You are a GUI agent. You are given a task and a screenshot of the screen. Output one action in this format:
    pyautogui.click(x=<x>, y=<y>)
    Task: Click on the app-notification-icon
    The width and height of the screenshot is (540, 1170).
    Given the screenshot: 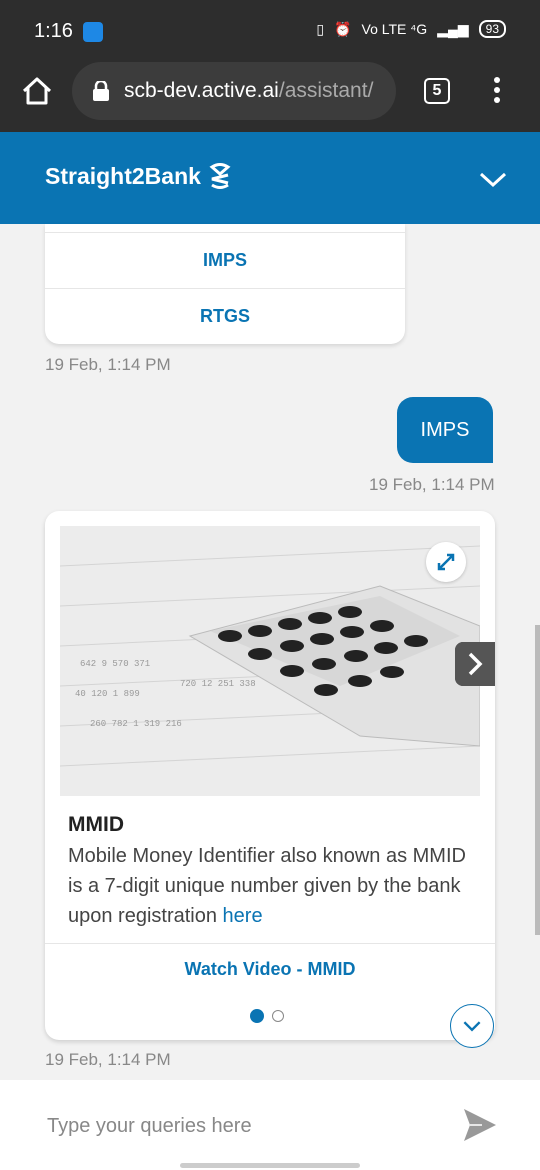 What is the action you would take?
    pyautogui.click(x=93, y=32)
    